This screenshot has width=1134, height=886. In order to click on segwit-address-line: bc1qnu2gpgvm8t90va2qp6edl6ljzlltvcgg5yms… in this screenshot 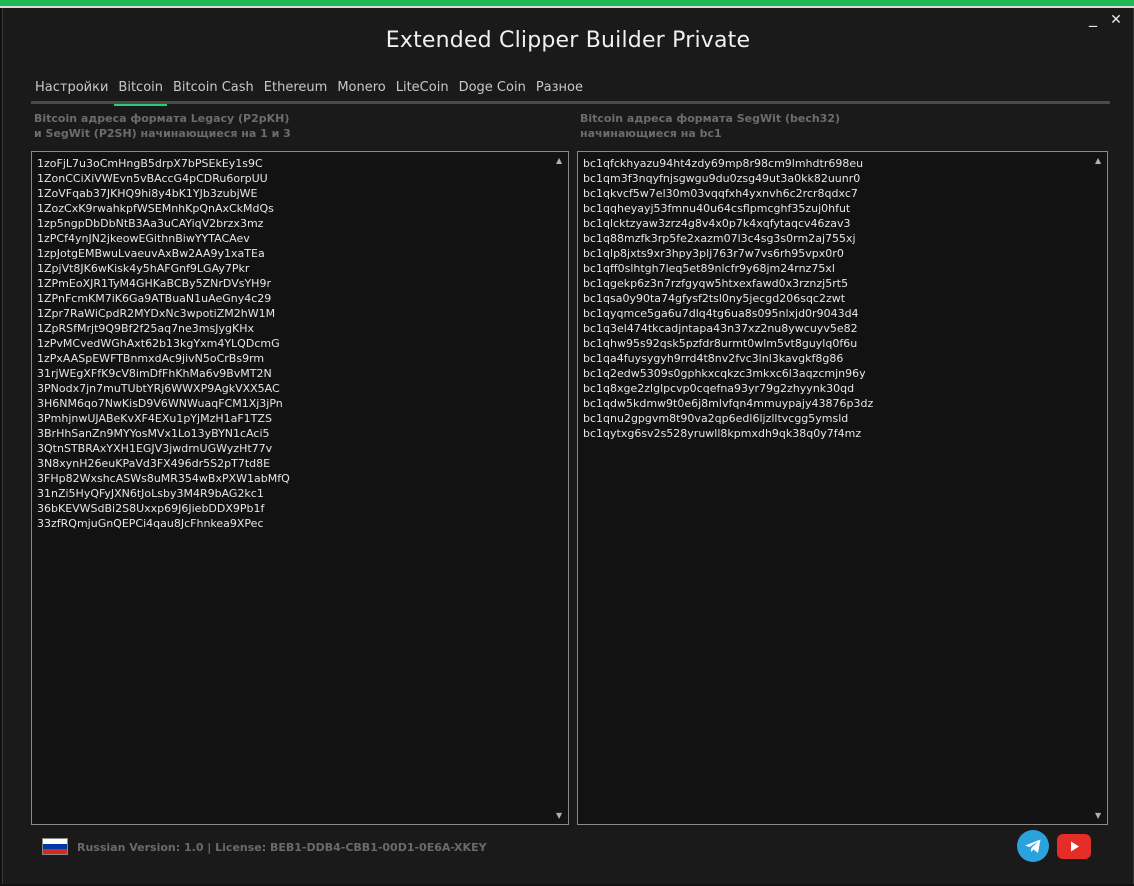, I will do `click(716, 418)`.